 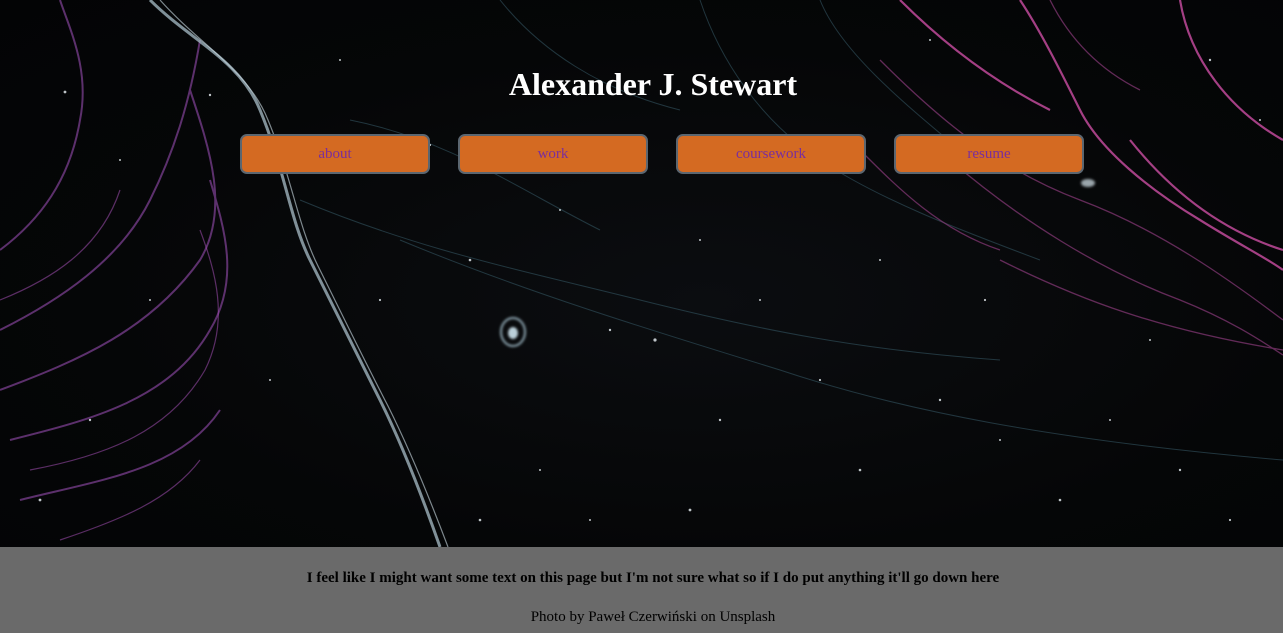 What do you see at coordinates (653, 617) in the screenshot?
I see `photo-credit: Photo by Paweł Czerwiński on Unsplash` at bounding box center [653, 617].